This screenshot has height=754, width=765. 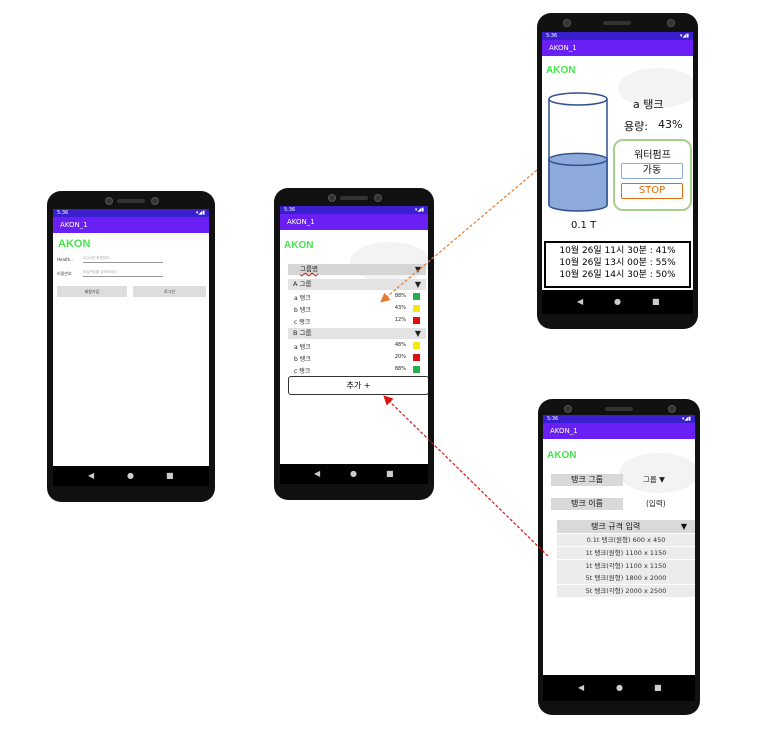 I want to click on tank-row: b 탱크 43%, so click(x=358, y=310).